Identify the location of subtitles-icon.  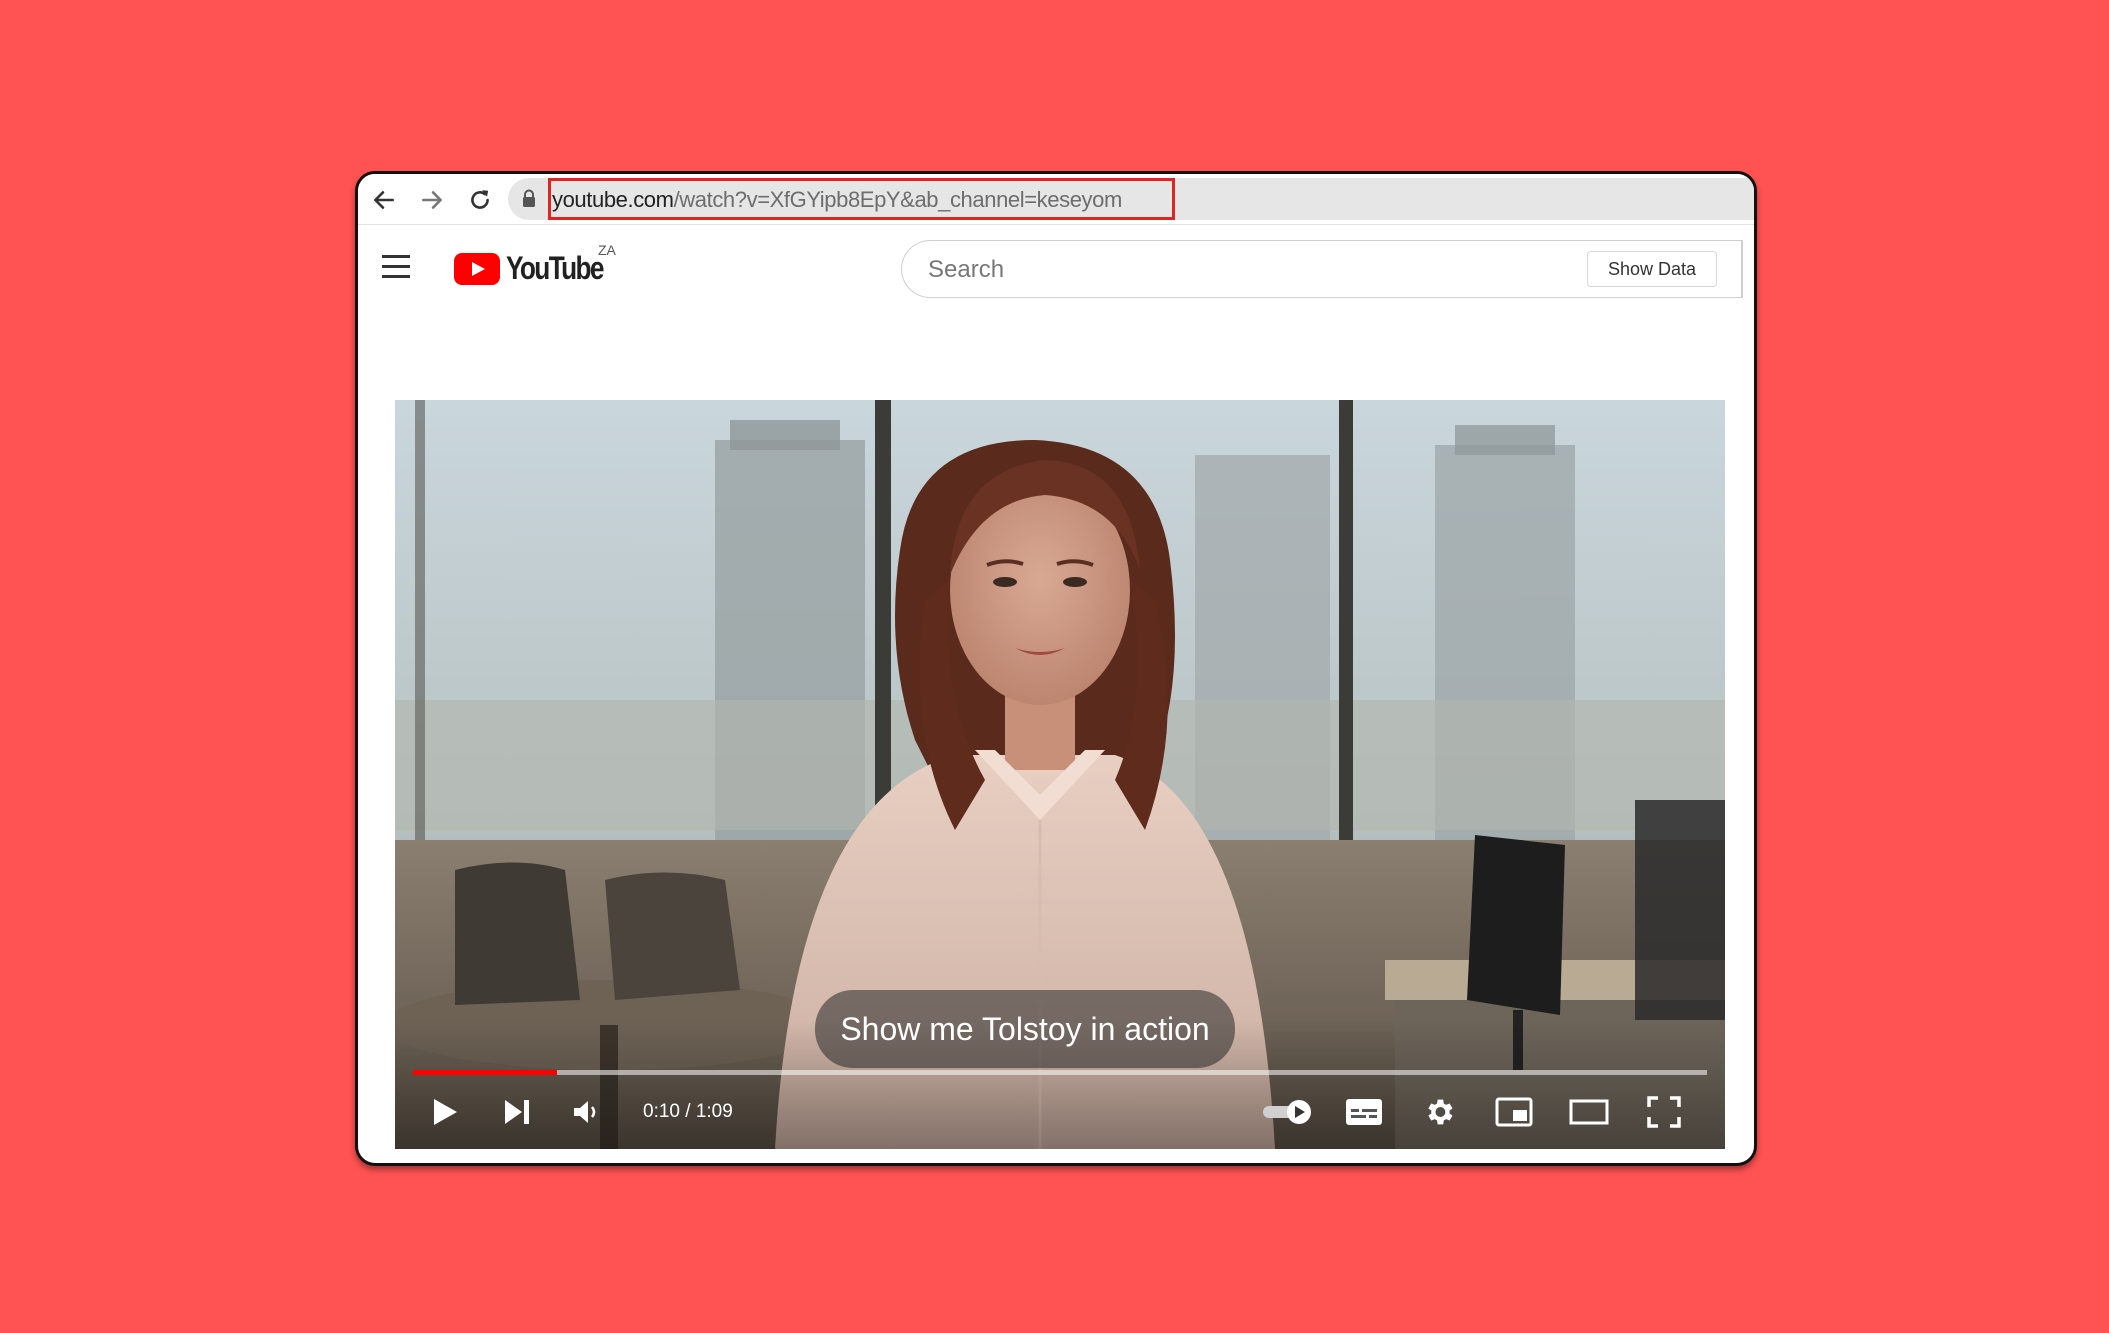
(1364, 1112).